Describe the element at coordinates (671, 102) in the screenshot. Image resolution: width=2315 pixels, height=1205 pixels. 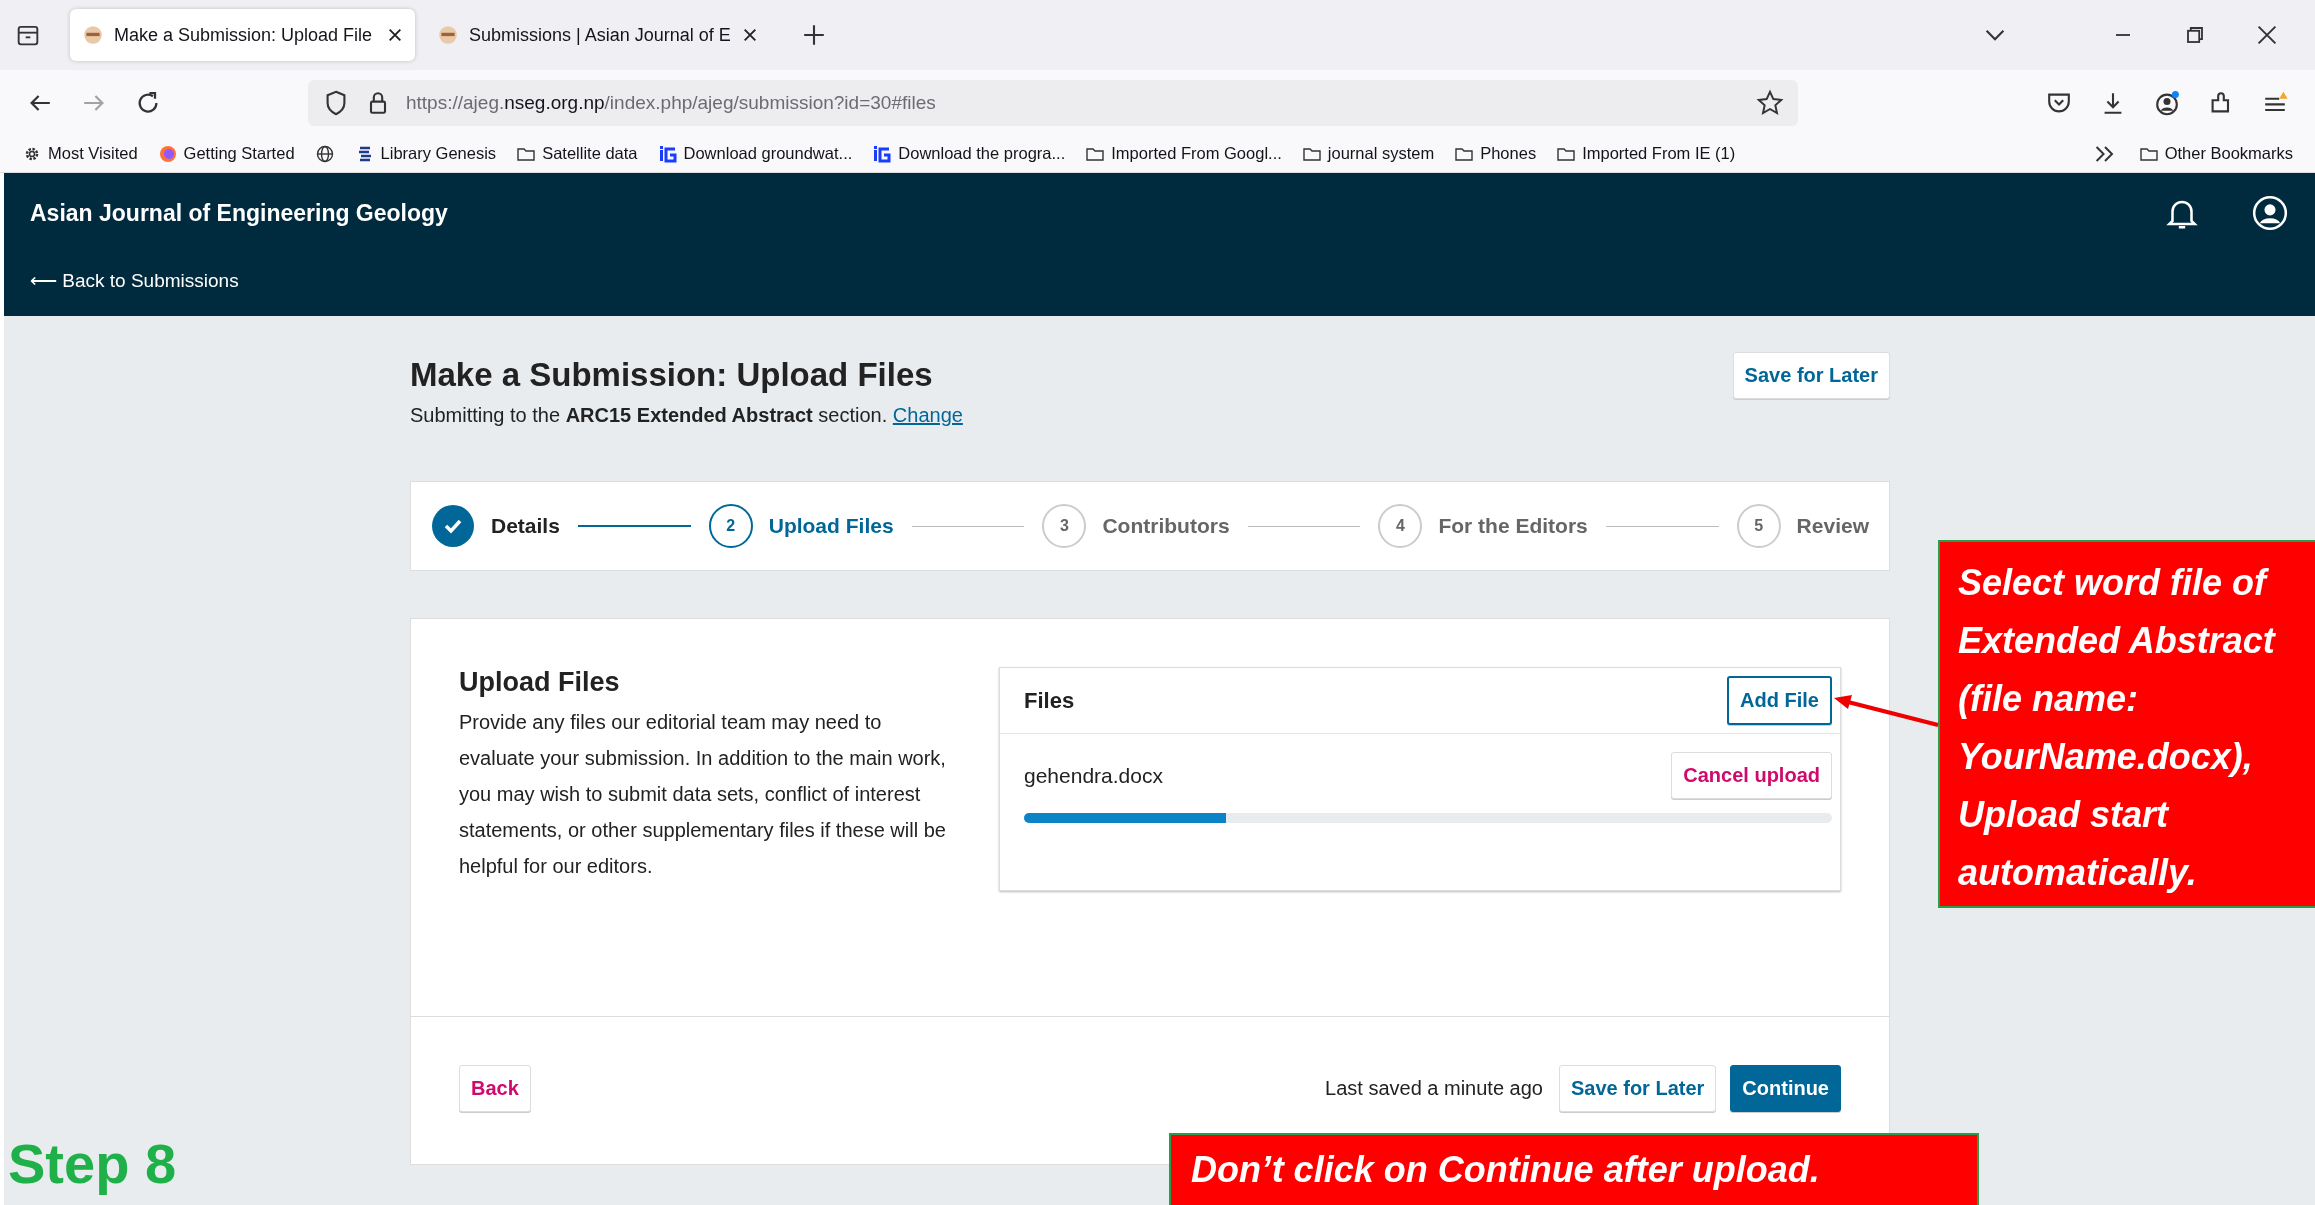
I see `url-text: https://ajeg.nseg.org.np/index.php/ajeg/submission?id=30#files` at that location.